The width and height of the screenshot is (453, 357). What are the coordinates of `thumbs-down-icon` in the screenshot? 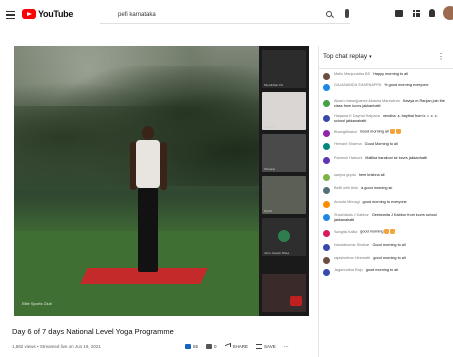 It's located at (209, 346).